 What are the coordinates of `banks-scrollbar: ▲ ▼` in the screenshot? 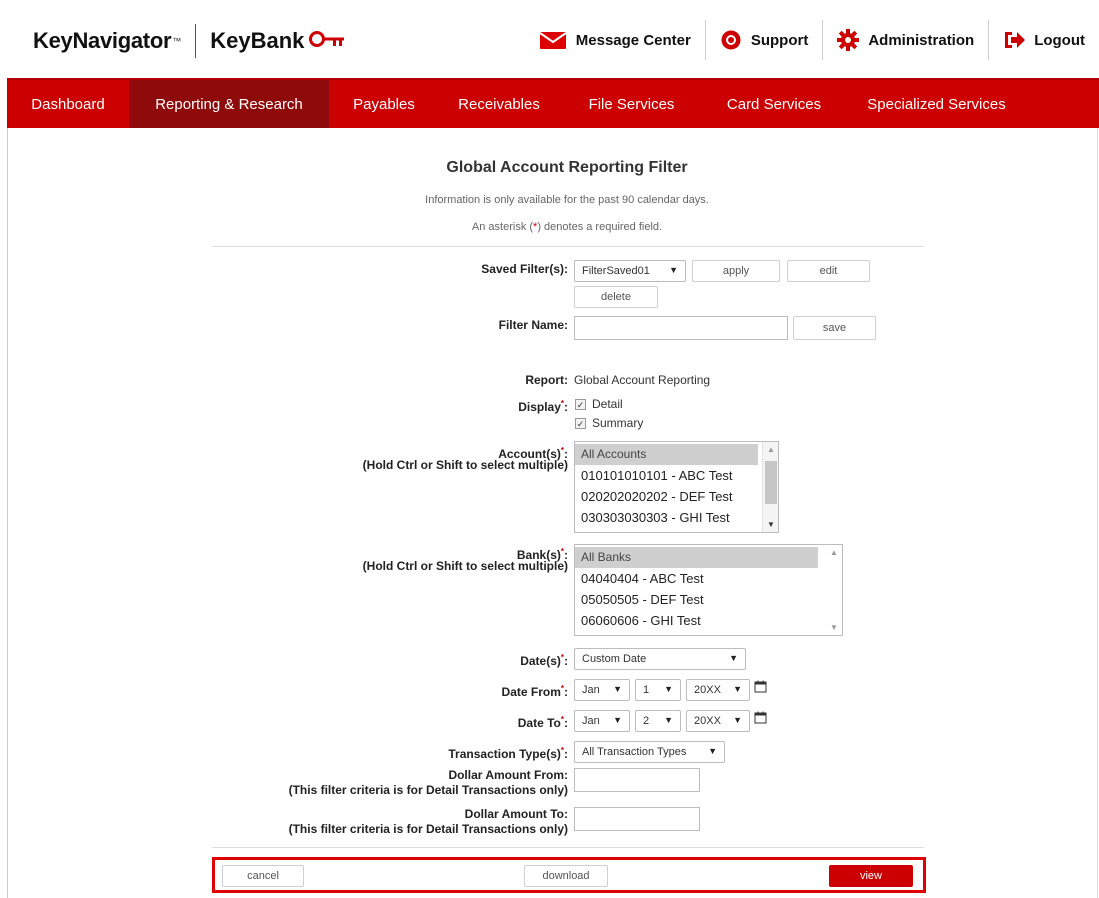 It's located at (834, 590).